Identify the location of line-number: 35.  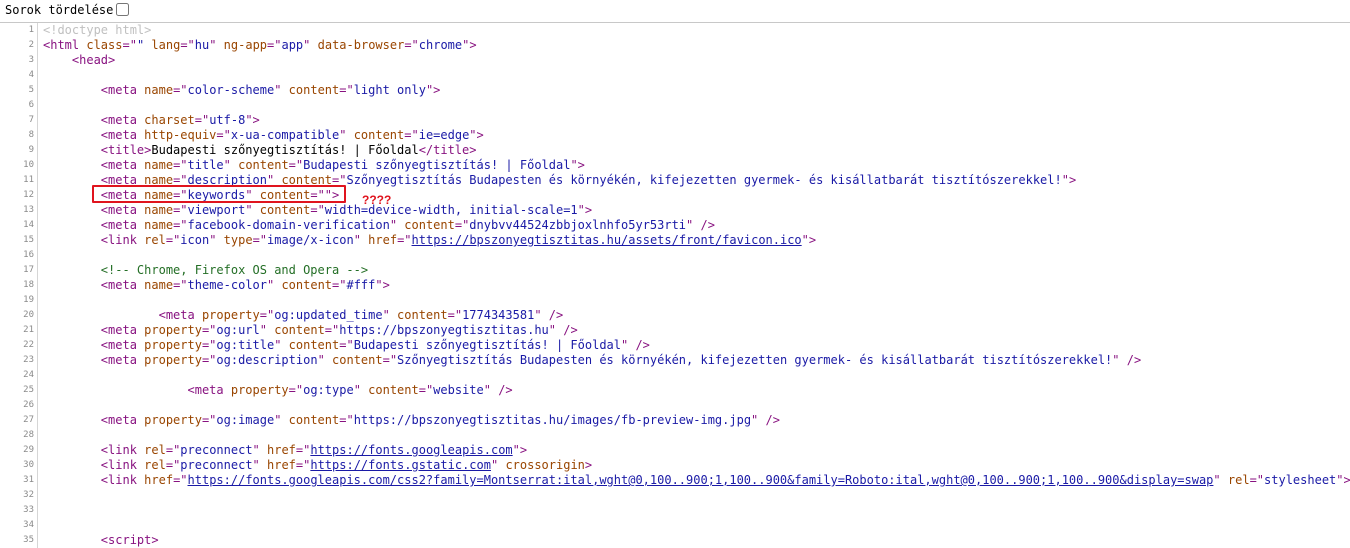
(19, 540).